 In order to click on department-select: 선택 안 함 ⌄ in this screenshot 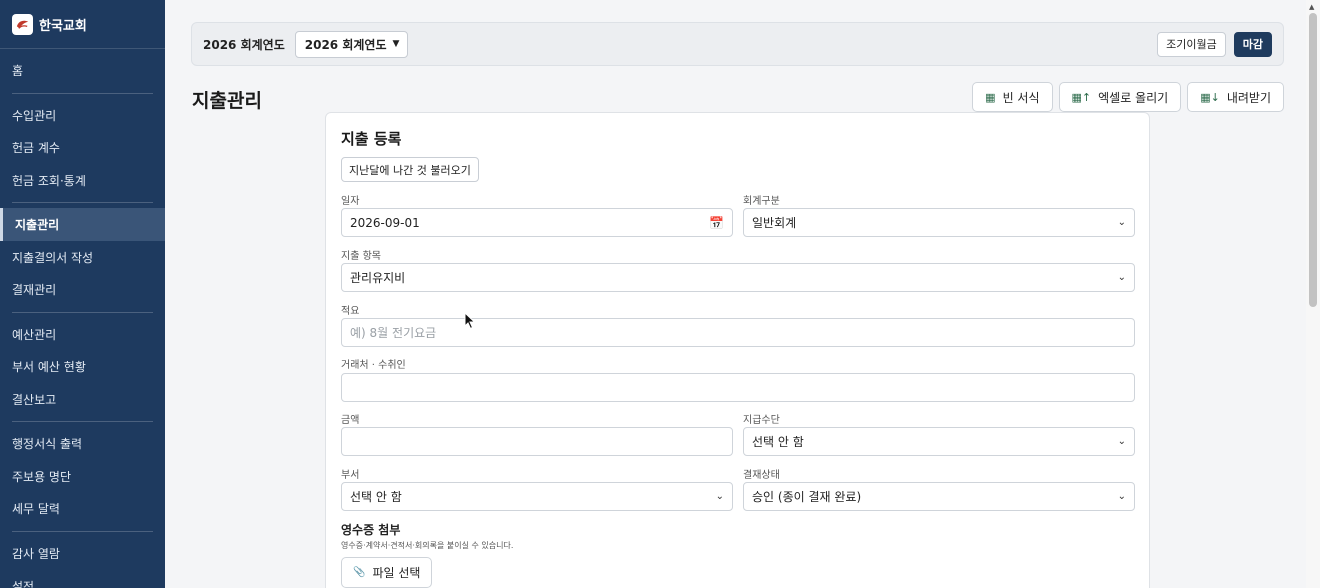, I will do `click(537, 496)`.